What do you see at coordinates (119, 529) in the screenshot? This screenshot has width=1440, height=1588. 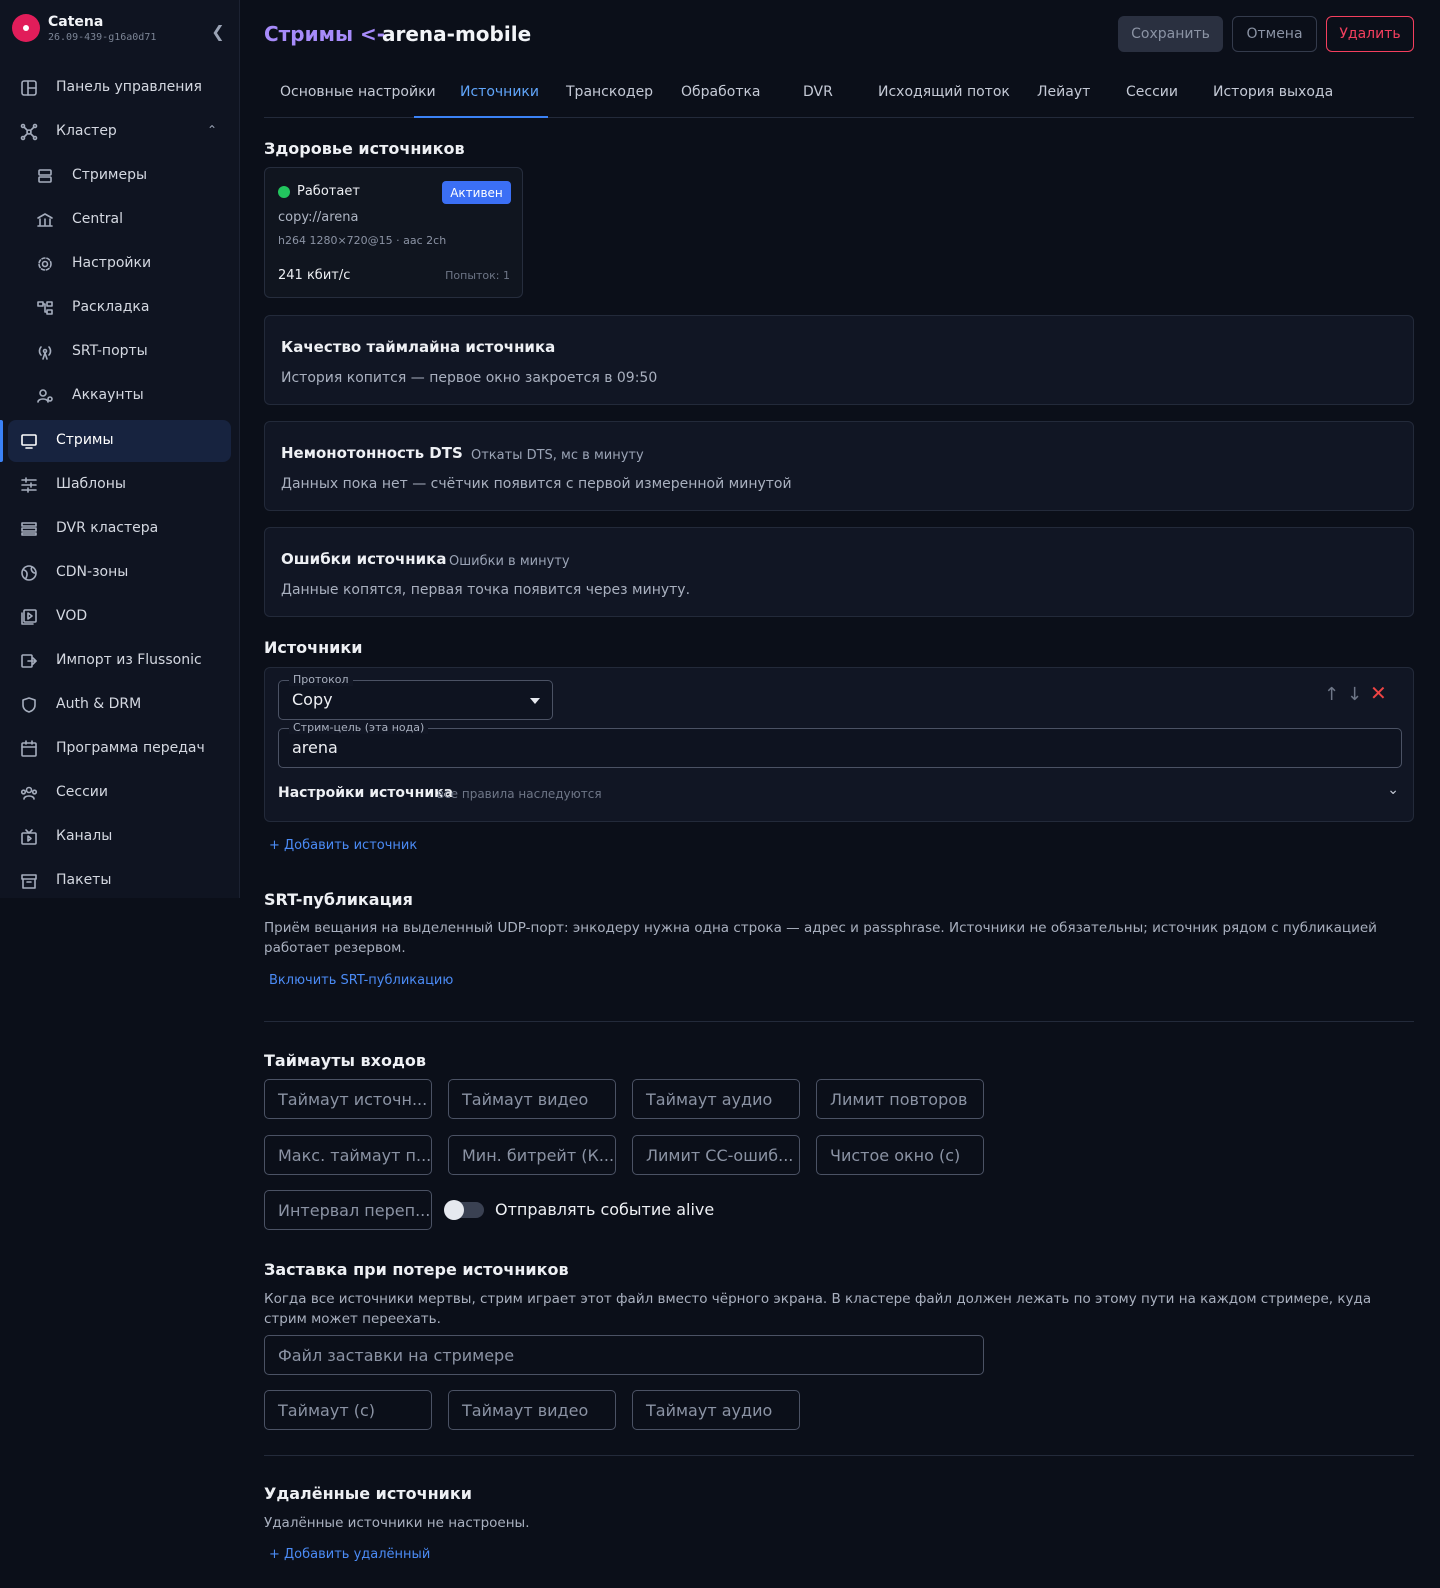 I see `sidebar-item-cluster-dvr: DVR кластера` at bounding box center [119, 529].